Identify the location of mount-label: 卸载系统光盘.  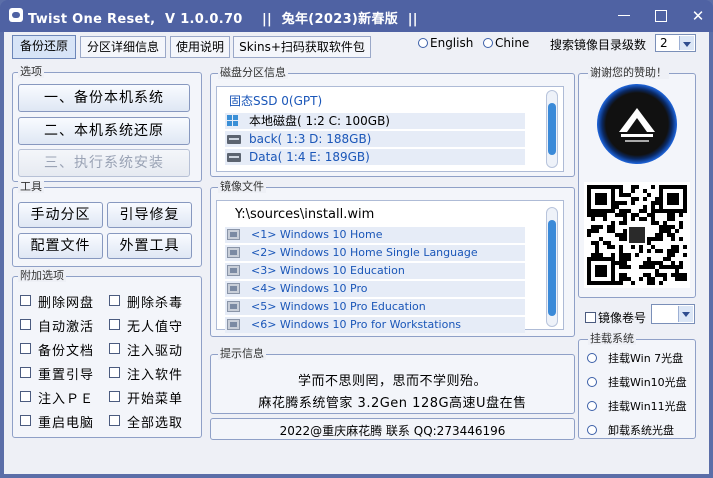
(641, 430).